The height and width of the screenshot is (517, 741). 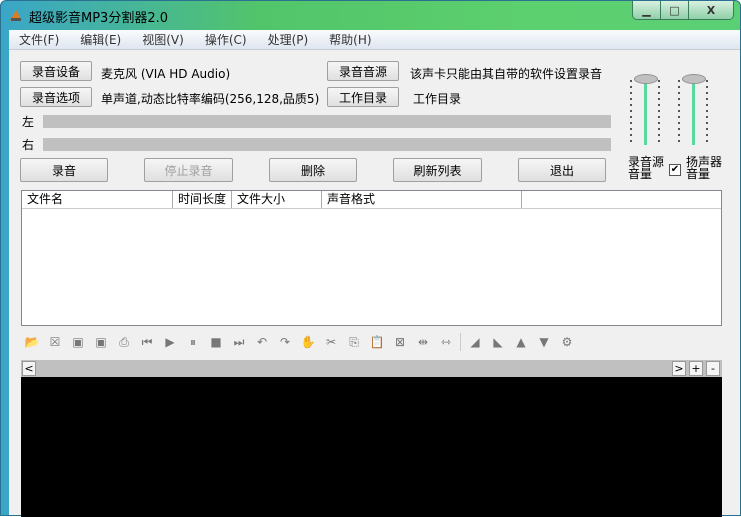 I want to click on menu-process: 处理(P), so click(x=288, y=39).